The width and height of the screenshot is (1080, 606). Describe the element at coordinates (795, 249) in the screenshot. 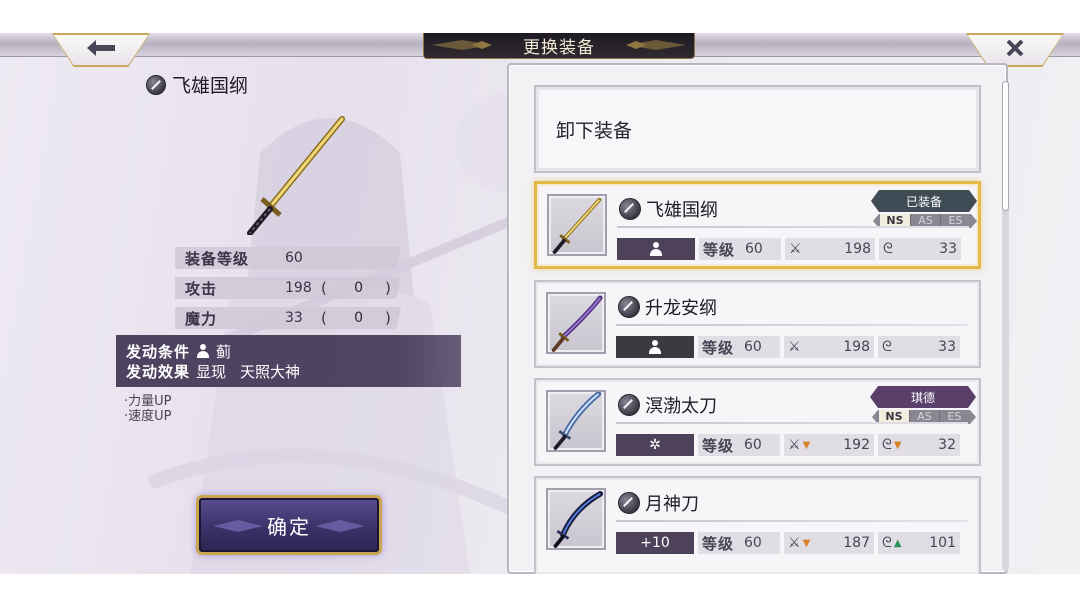

I see `sword-icon: ⚔` at that location.